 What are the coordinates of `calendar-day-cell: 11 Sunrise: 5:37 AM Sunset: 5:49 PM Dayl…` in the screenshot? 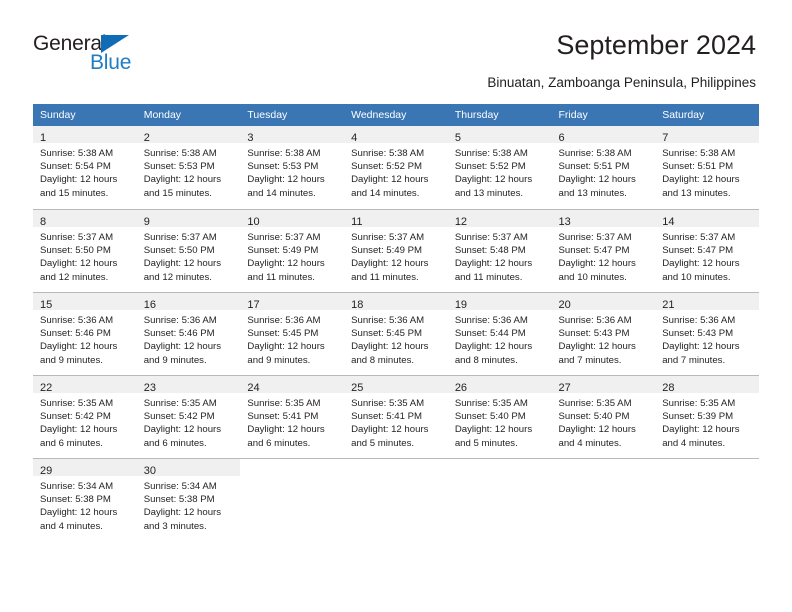 It's located at (396, 250).